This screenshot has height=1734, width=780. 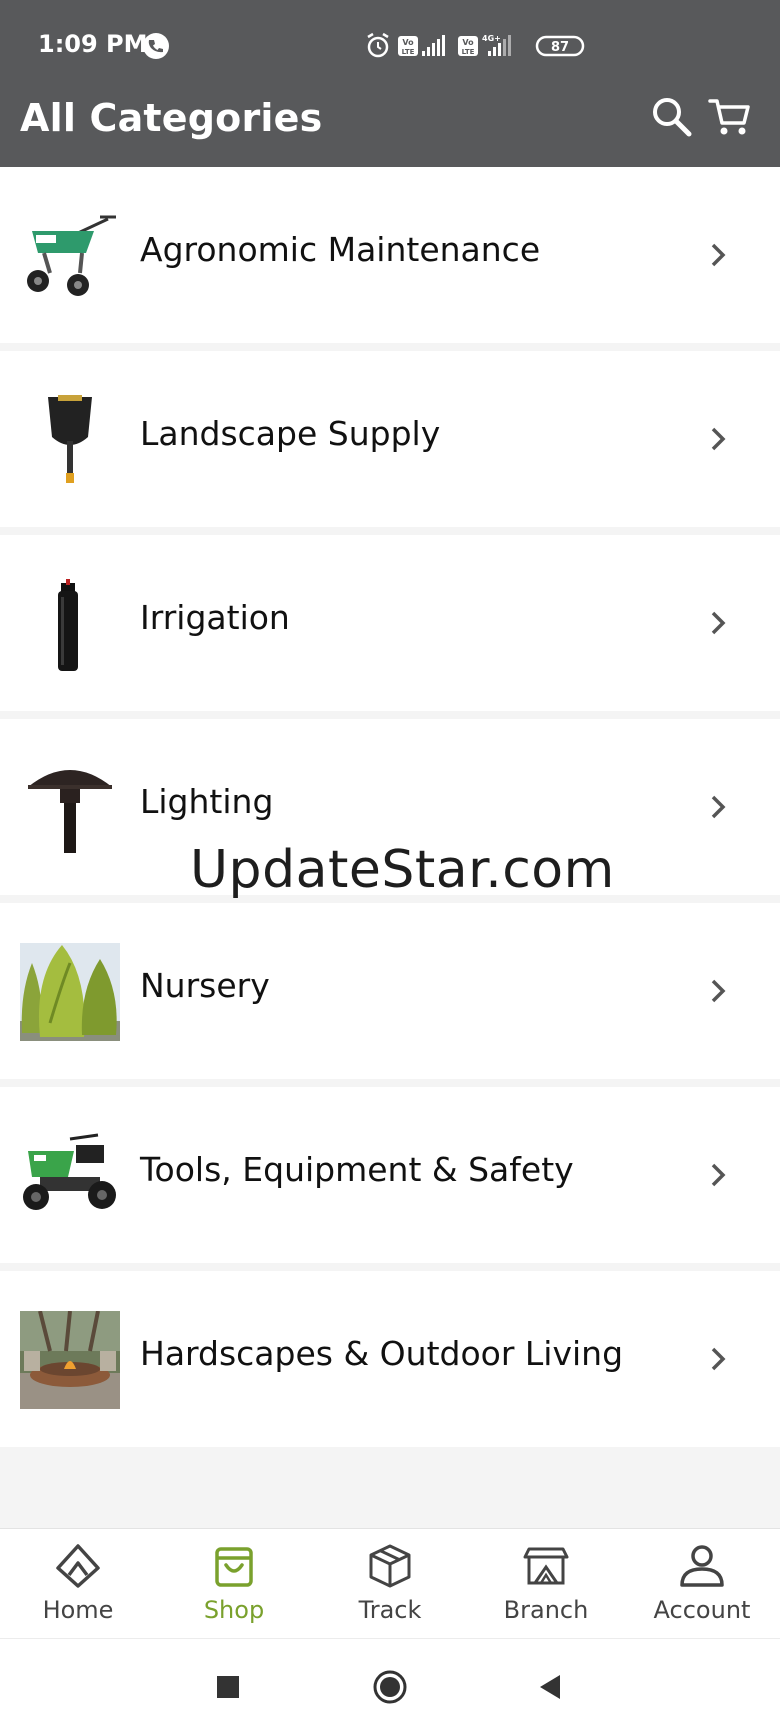 What do you see at coordinates (70, 811) in the screenshot?
I see `path-light-image` at bounding box center [70, 811].